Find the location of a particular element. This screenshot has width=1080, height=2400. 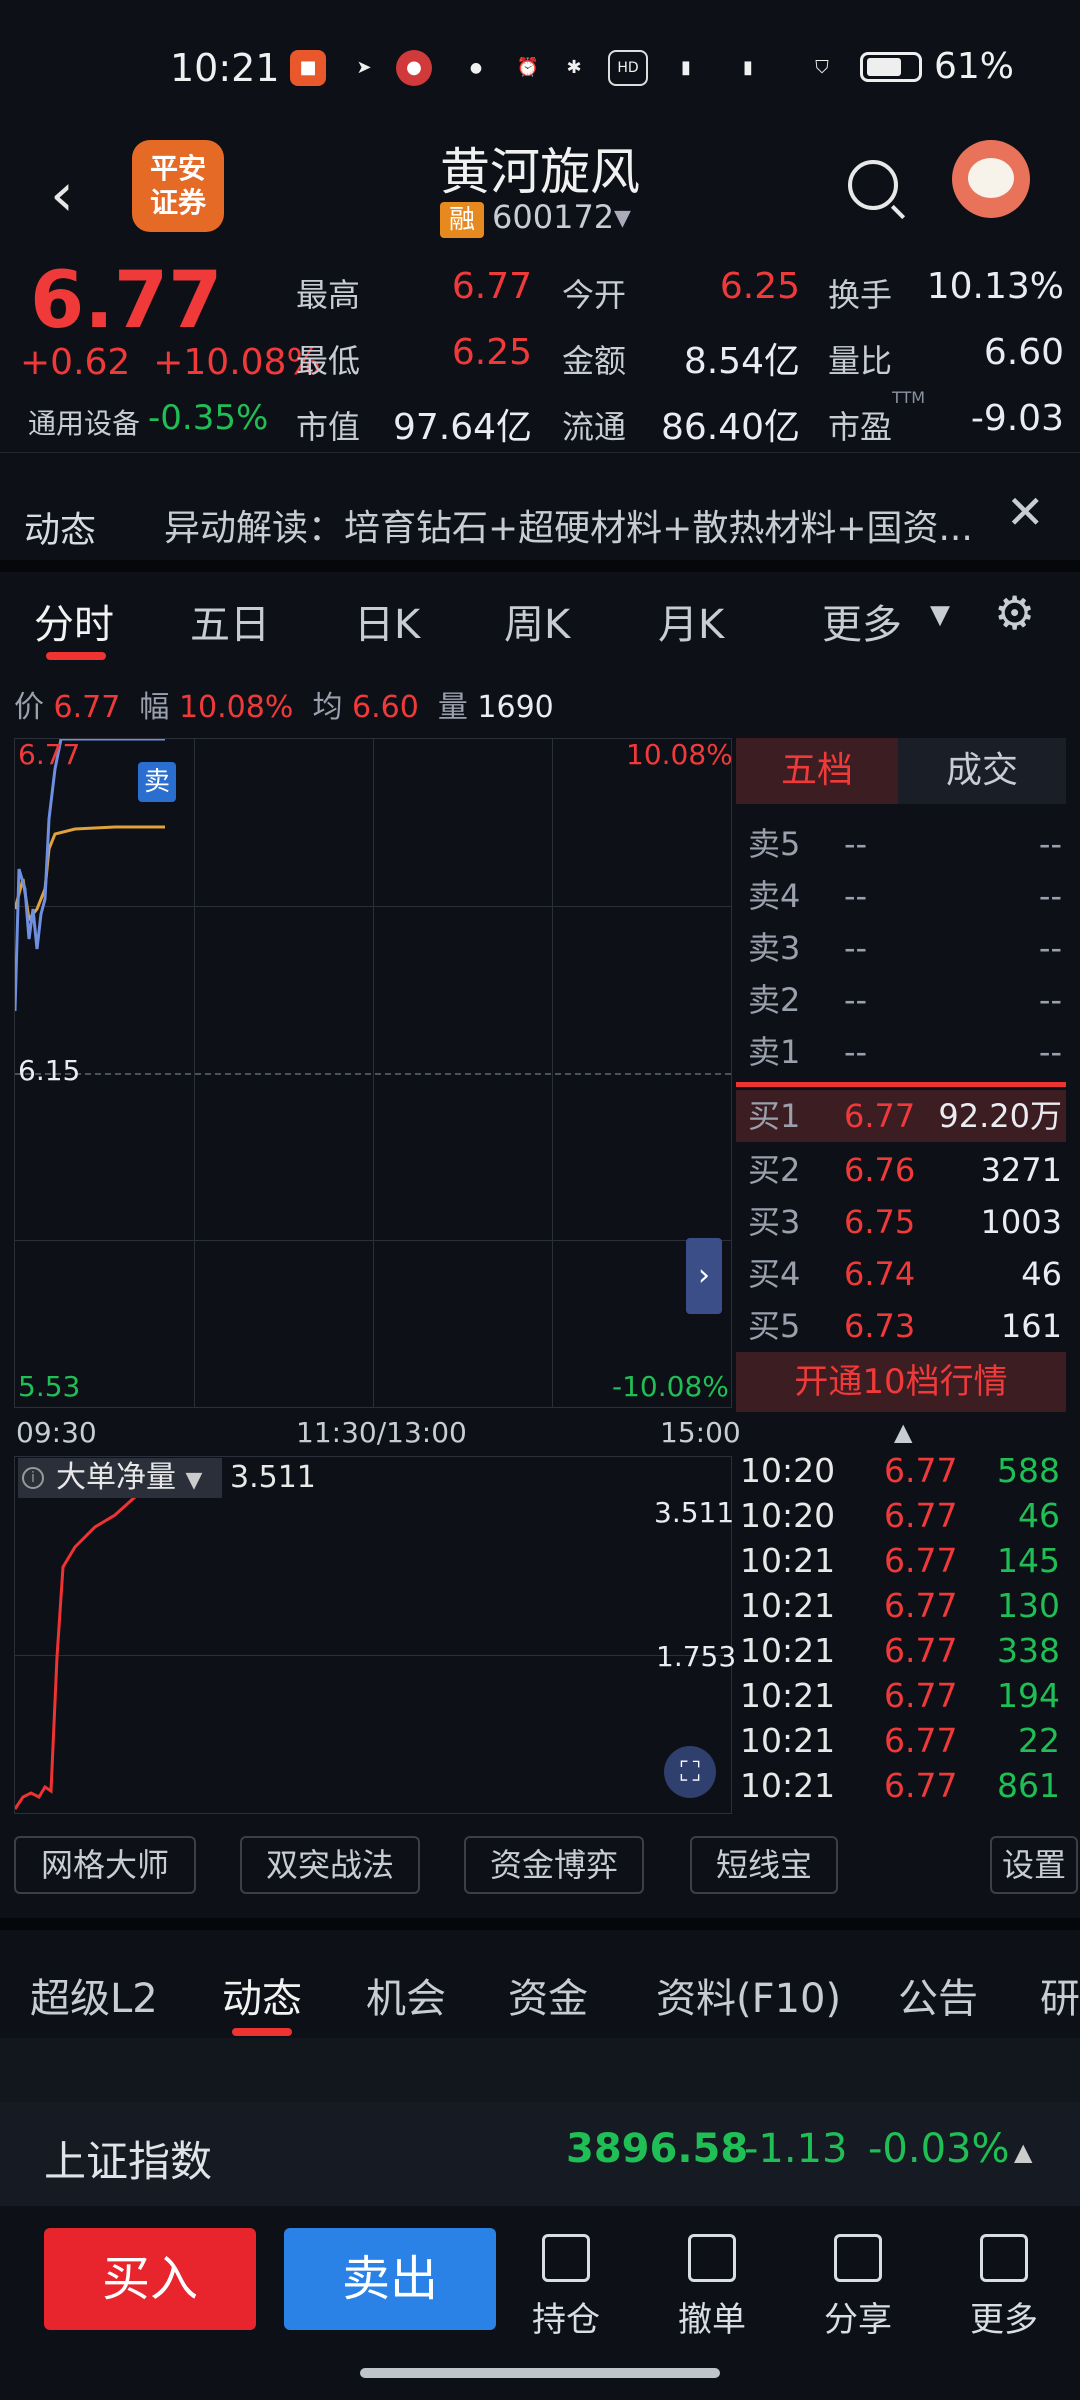

tab-monthly-k: 月K is located at coordinates (691, 621).